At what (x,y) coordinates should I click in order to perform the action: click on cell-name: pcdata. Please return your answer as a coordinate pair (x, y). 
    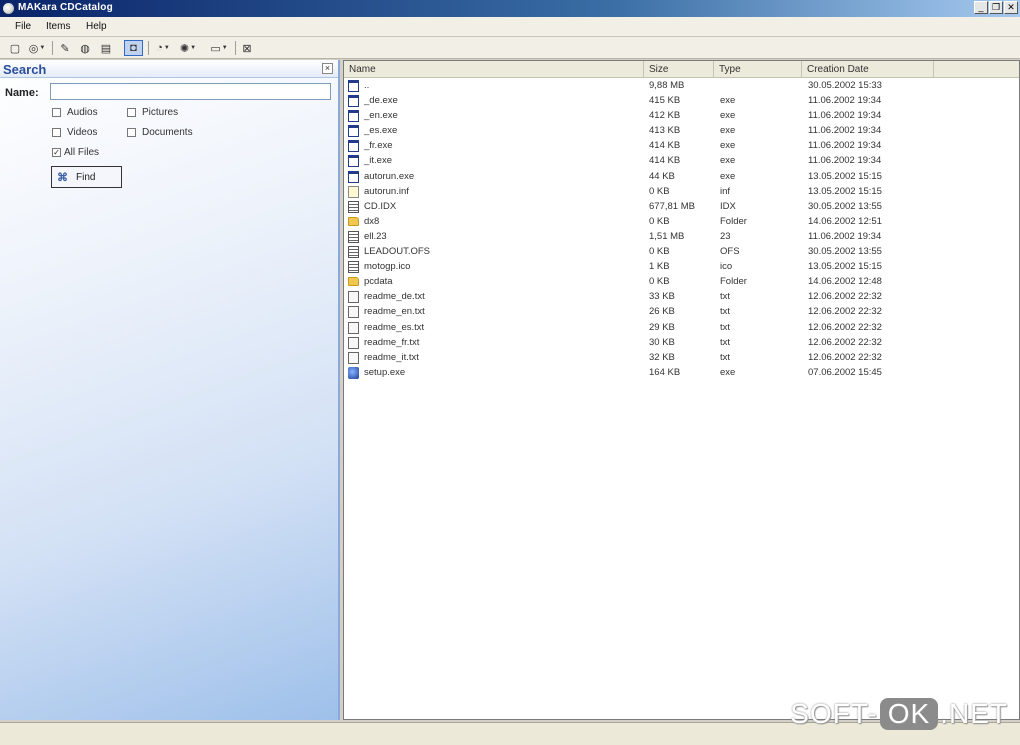
    Looking at the image, I should click on (378, 282).